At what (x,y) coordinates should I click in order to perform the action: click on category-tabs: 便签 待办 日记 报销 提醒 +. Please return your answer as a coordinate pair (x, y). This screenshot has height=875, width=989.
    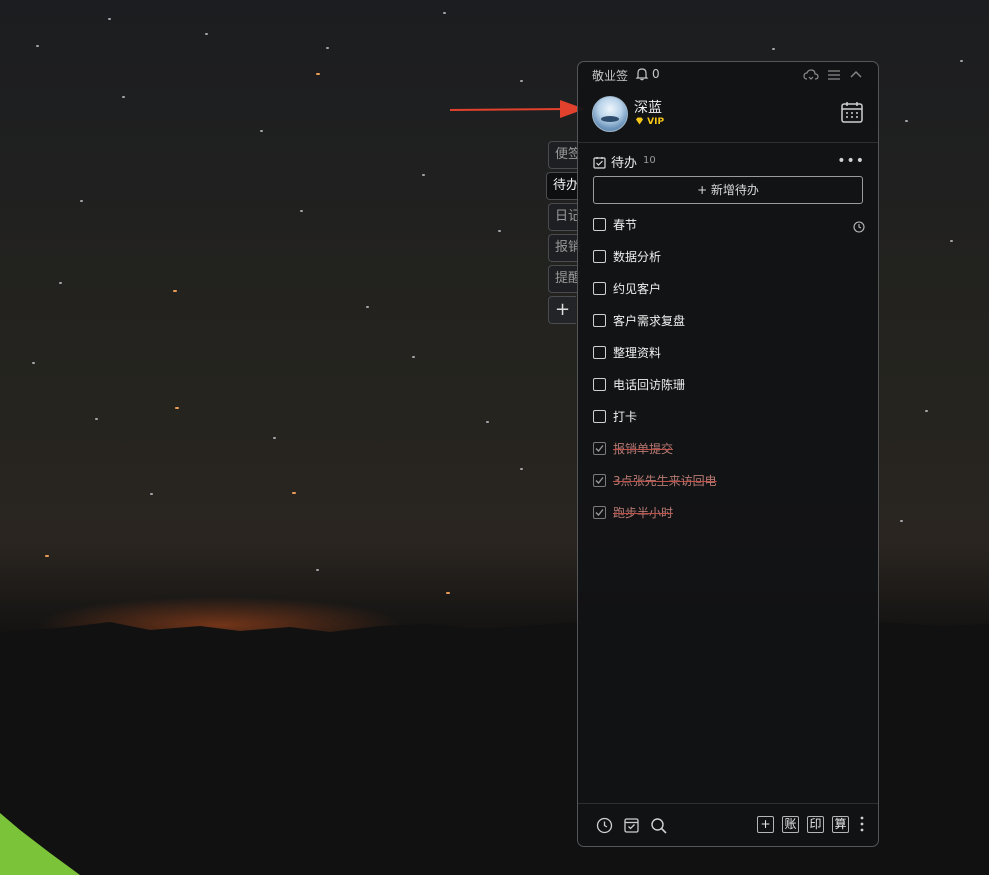
    Looking at the image, I should click on (563, 234).